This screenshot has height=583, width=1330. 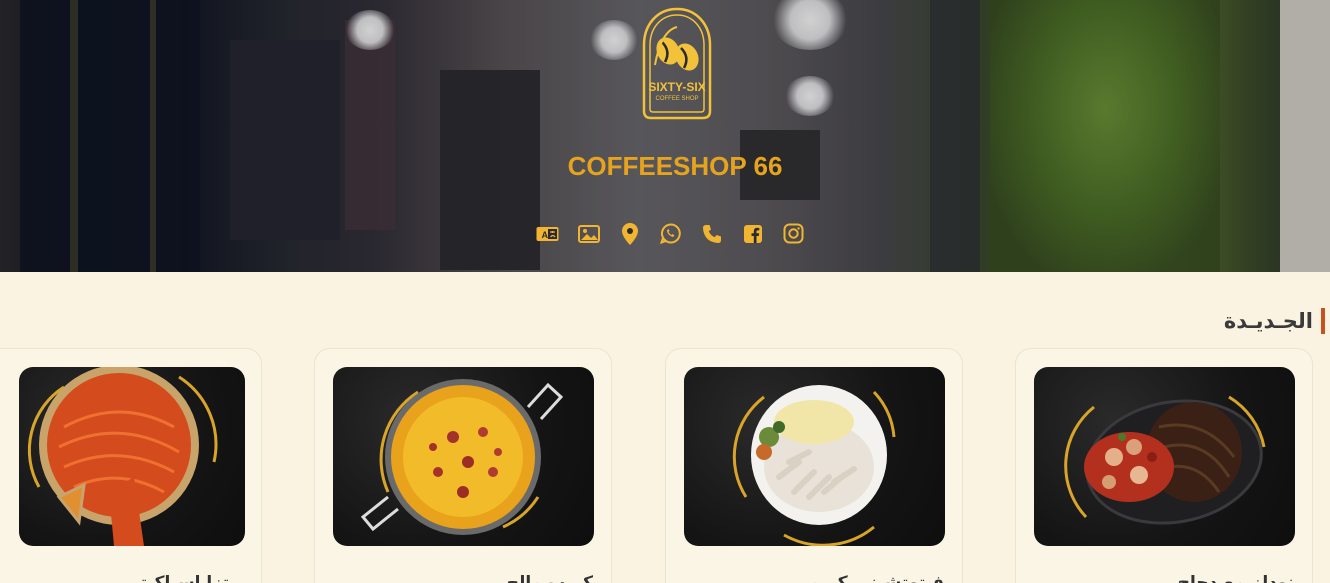 I want to click on menu-item-card: فيتوتشيني كريمي, so click(x=814, y=465).